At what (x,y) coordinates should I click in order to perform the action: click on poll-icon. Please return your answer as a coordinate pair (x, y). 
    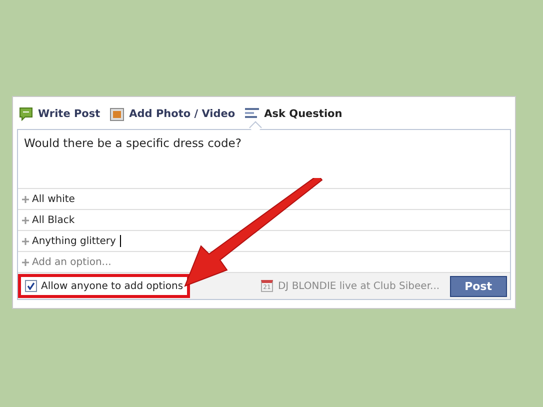
    Looking at the image, I should click on (252, 114).